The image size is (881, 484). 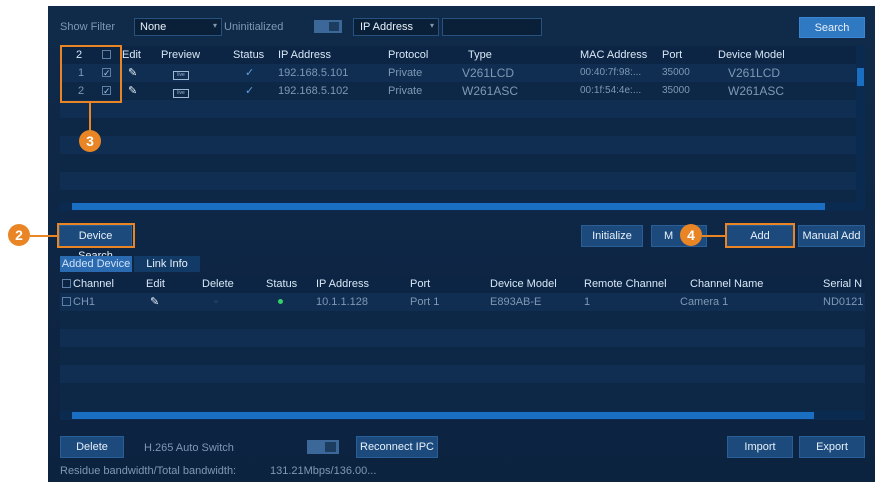 What do you see at coordinates (612, 236) in the screenshot?
I see `initialize-button: Initialize` at bounding box center [612, 236].